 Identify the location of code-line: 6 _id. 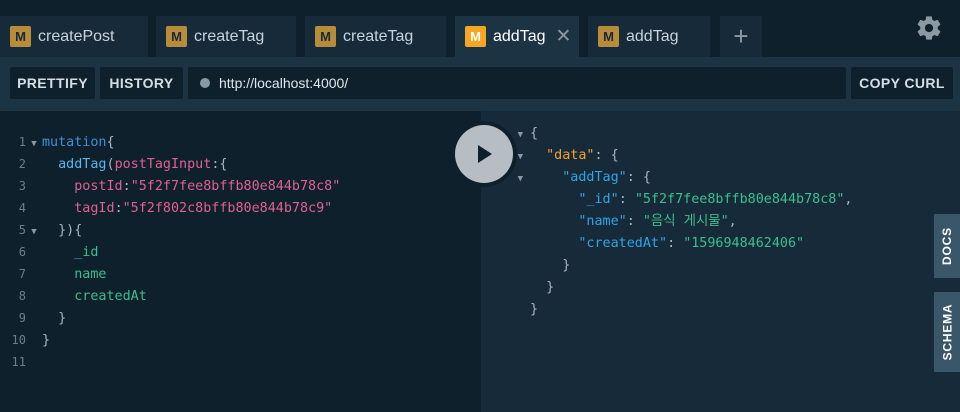
(240, 252).